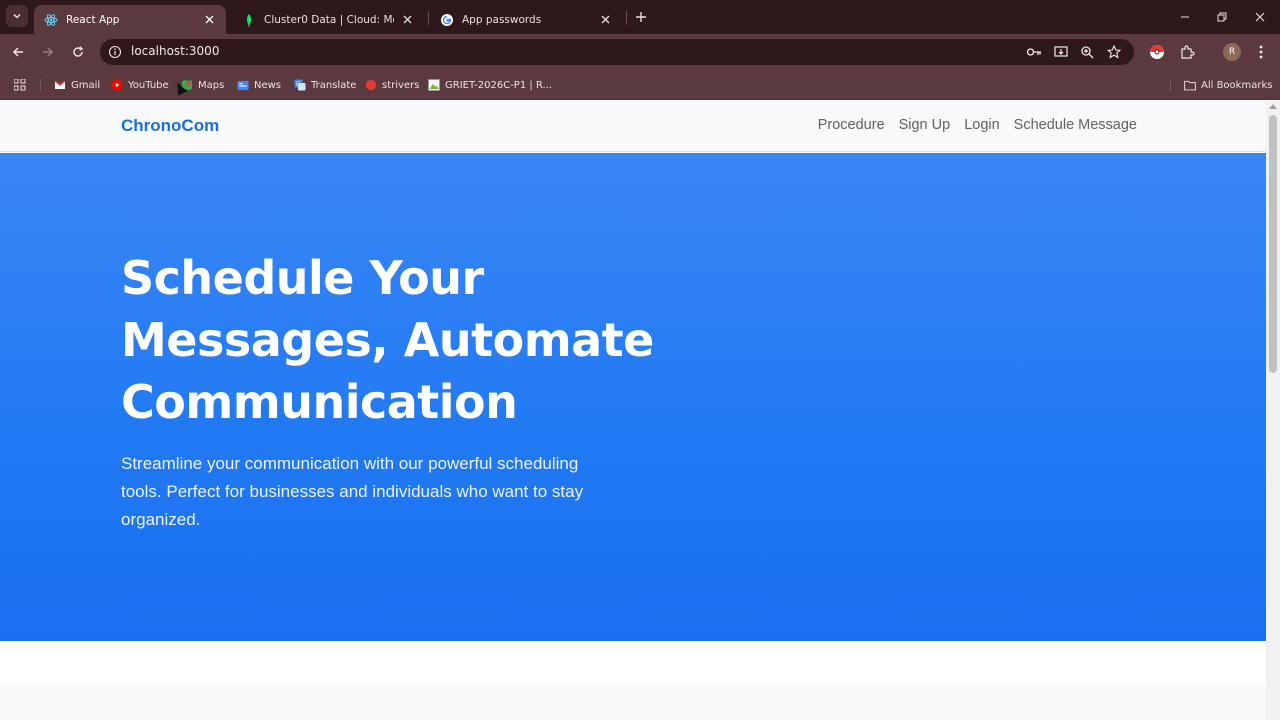 The width and height of the screenshot is (1280, 720). I want to click on address-bar: localhost:3000, so click(617, 52).